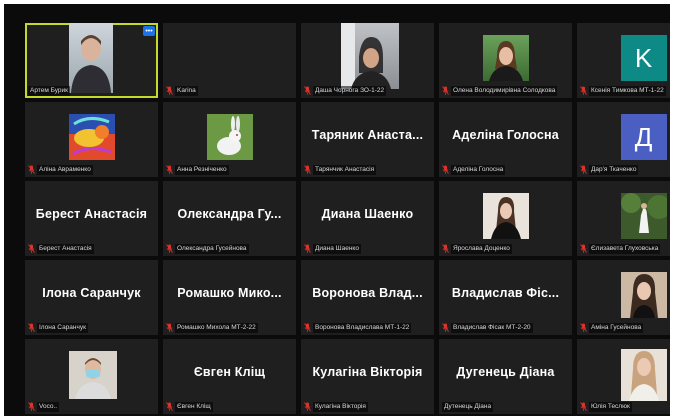 Image resolution: width=674 pixels, height=420 pixels. Describe the element at coordinates (340, 406) in the screenshot. I see `participant-name: Кулагіна Вікторія` at that location.